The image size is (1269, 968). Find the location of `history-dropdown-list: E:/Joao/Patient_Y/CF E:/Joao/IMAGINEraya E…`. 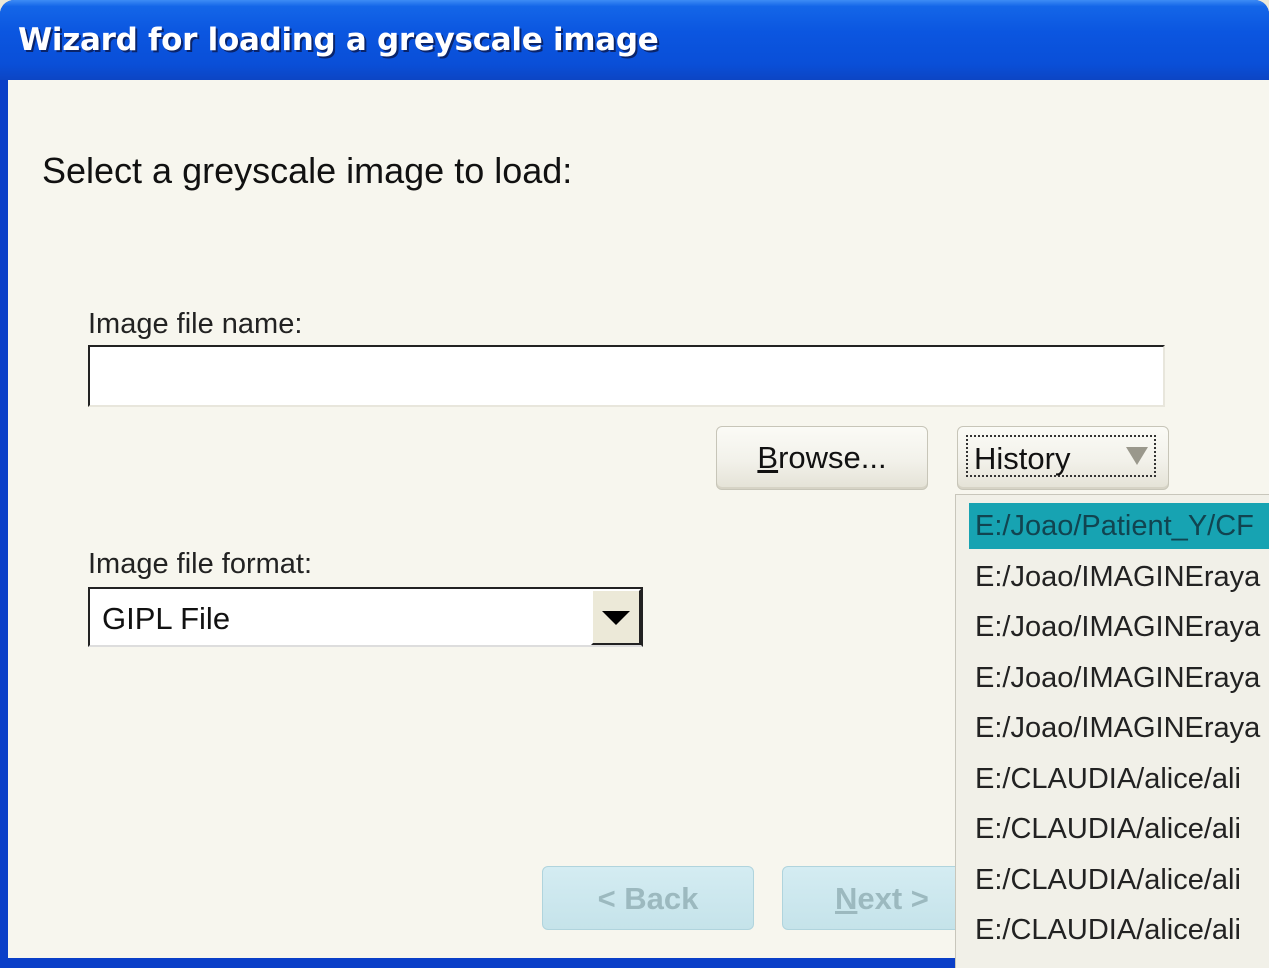

history-dropdown-list: E:/Joao/Patient_Y/CF E:/Joao/IMAGINEraya E… is located at coordinates (1112, 731).